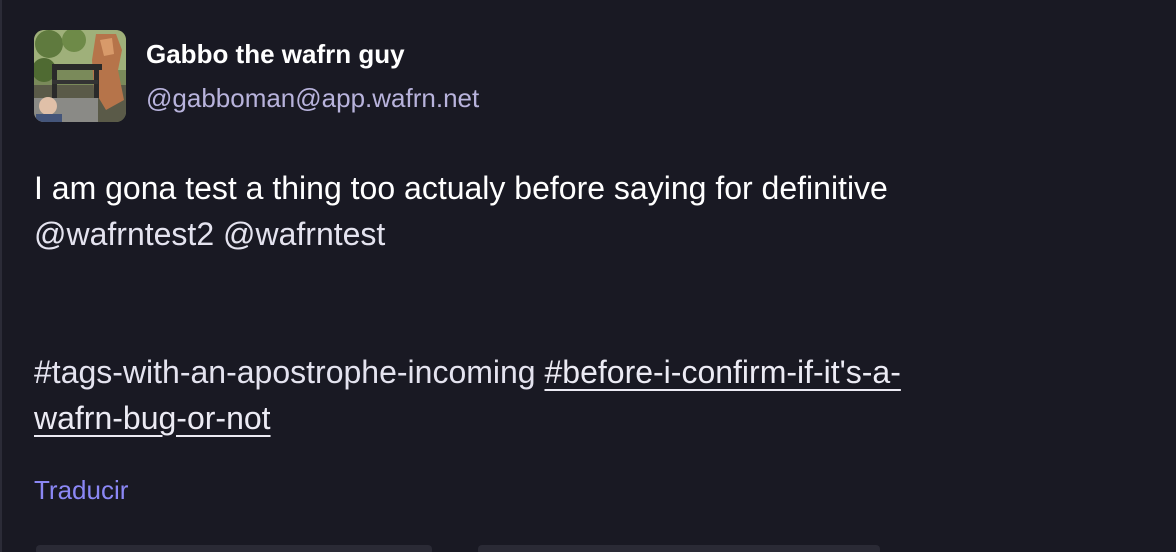  Describe the element at coordinates (234, 548) in the screenshot. I see `action-bar-left` at that location.